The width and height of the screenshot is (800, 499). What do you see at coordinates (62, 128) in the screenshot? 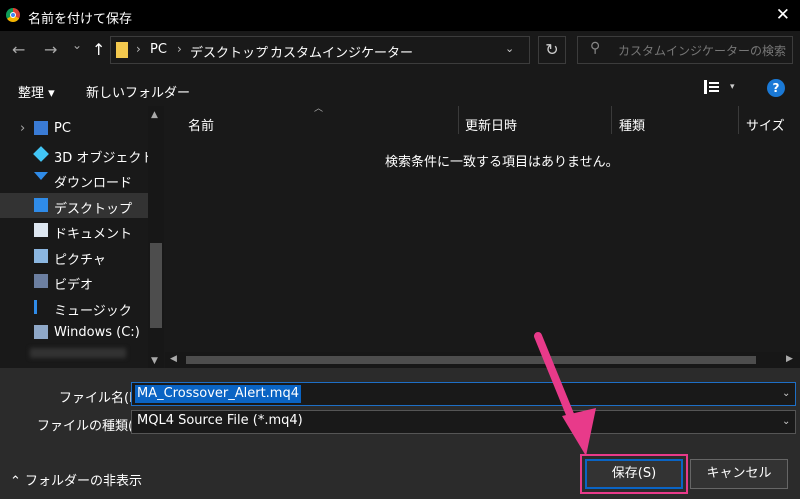
I see `sidebar-item-label: PC` at bounding box center [62, 128].